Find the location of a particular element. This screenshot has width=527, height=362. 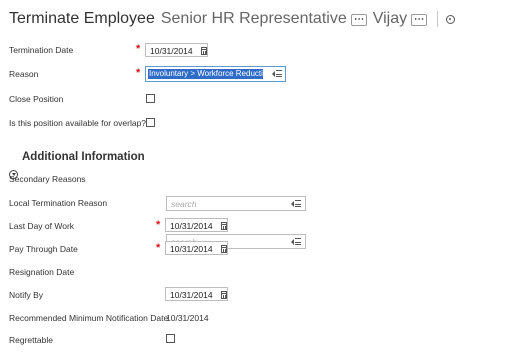

recommended-min-notification-date-label: Recommended Minimum Notification Date is located at coordinates (89, 318).